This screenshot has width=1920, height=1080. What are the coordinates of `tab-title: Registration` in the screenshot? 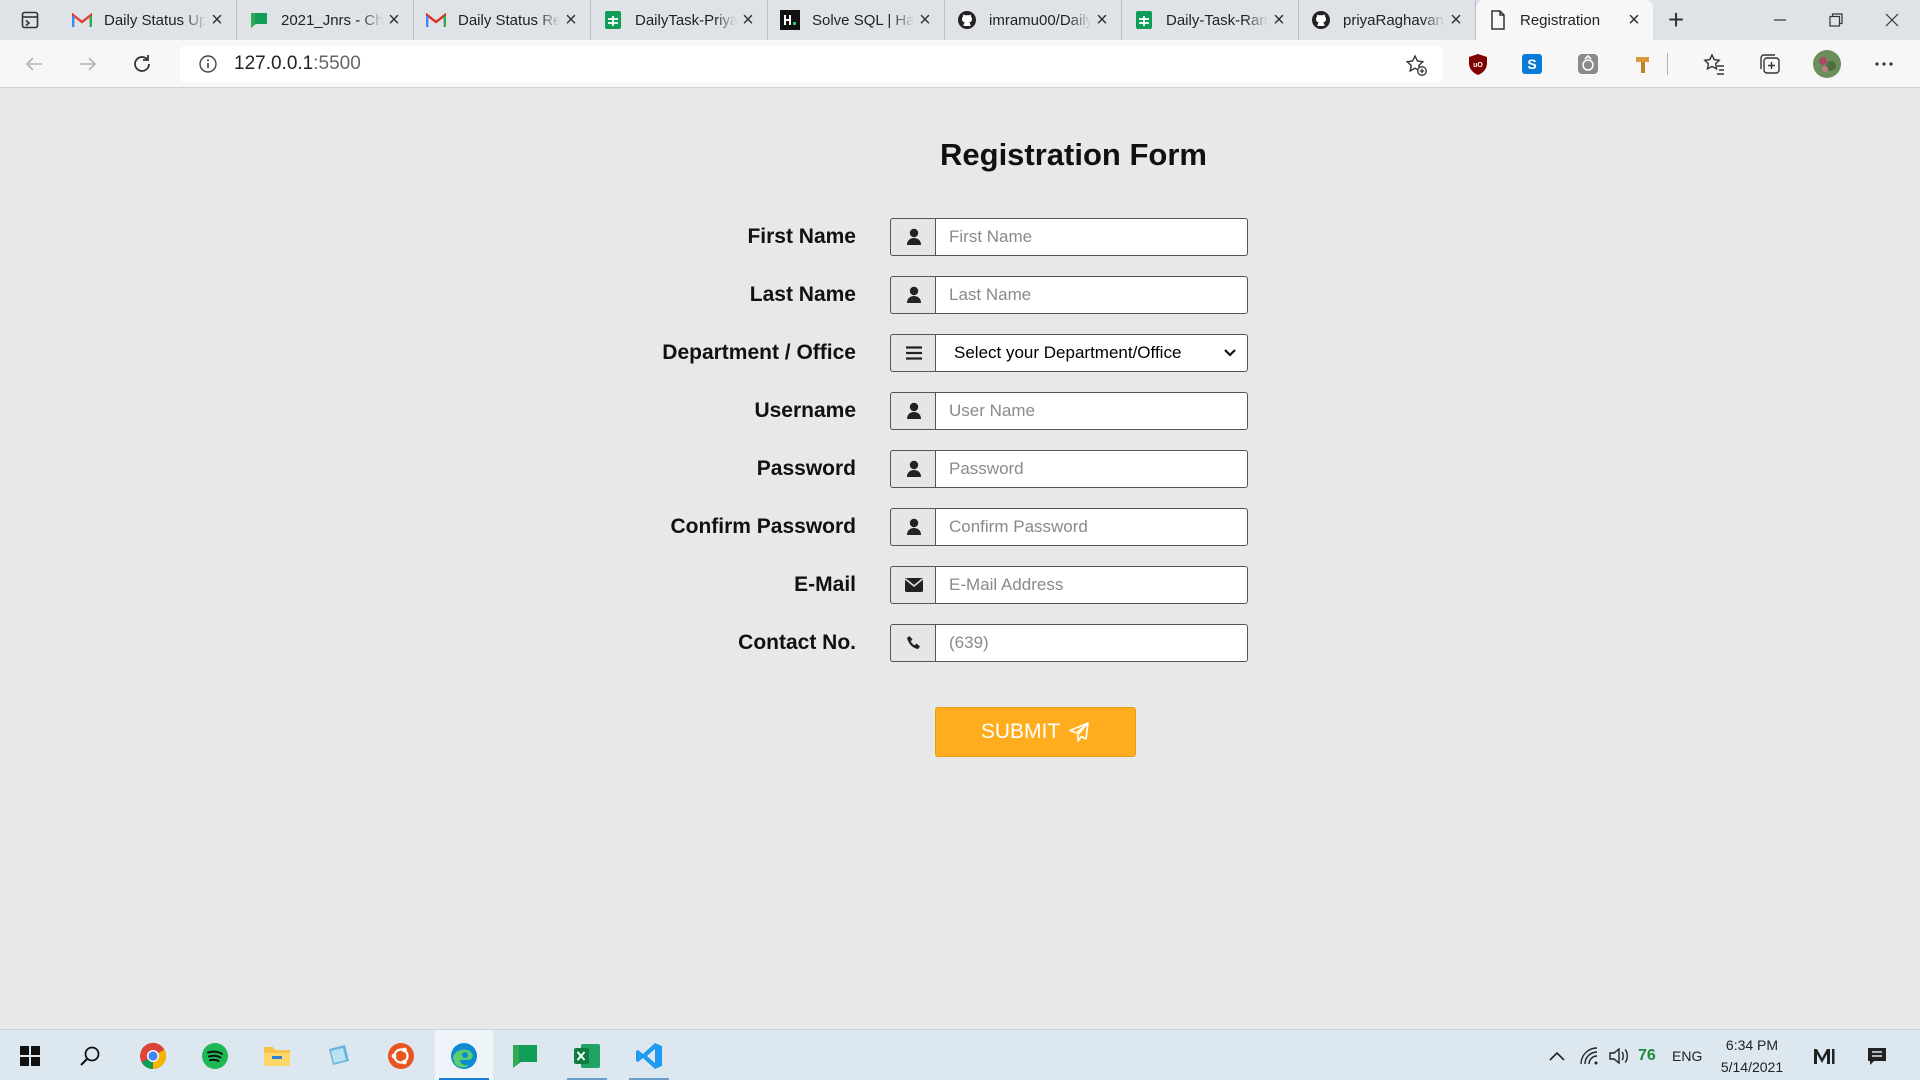 It's located at (1560, 20).